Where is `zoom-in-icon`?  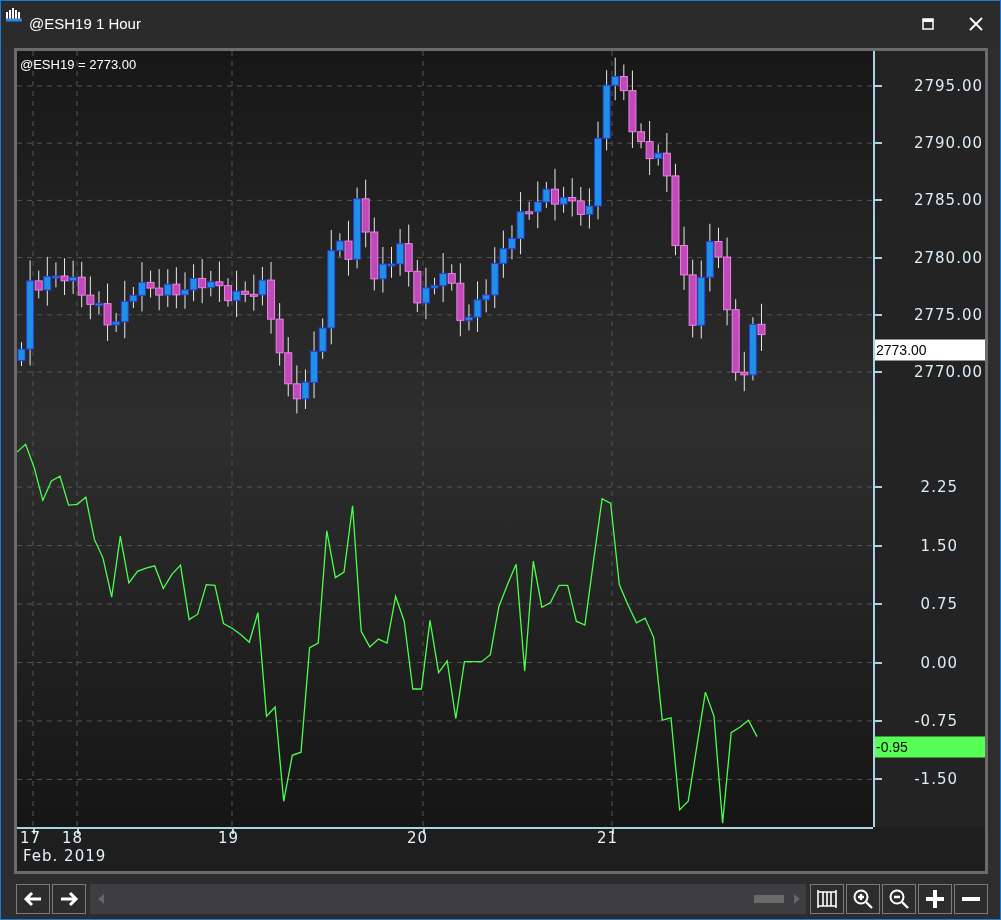 zoom-in-icon is located at coordinates (863, 899).